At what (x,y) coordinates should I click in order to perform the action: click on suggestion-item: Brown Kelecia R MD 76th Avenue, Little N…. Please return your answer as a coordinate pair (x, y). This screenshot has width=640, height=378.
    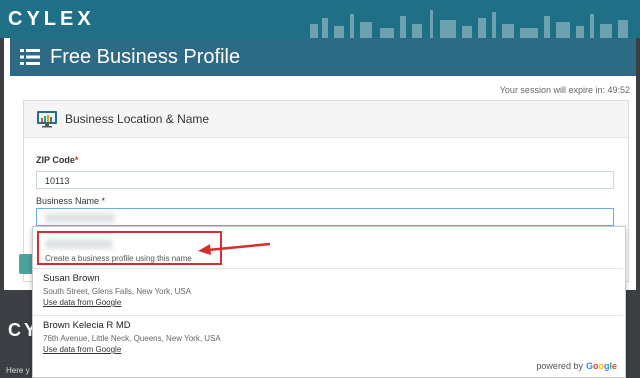
    Looking at the image, I should click on (132, 337).